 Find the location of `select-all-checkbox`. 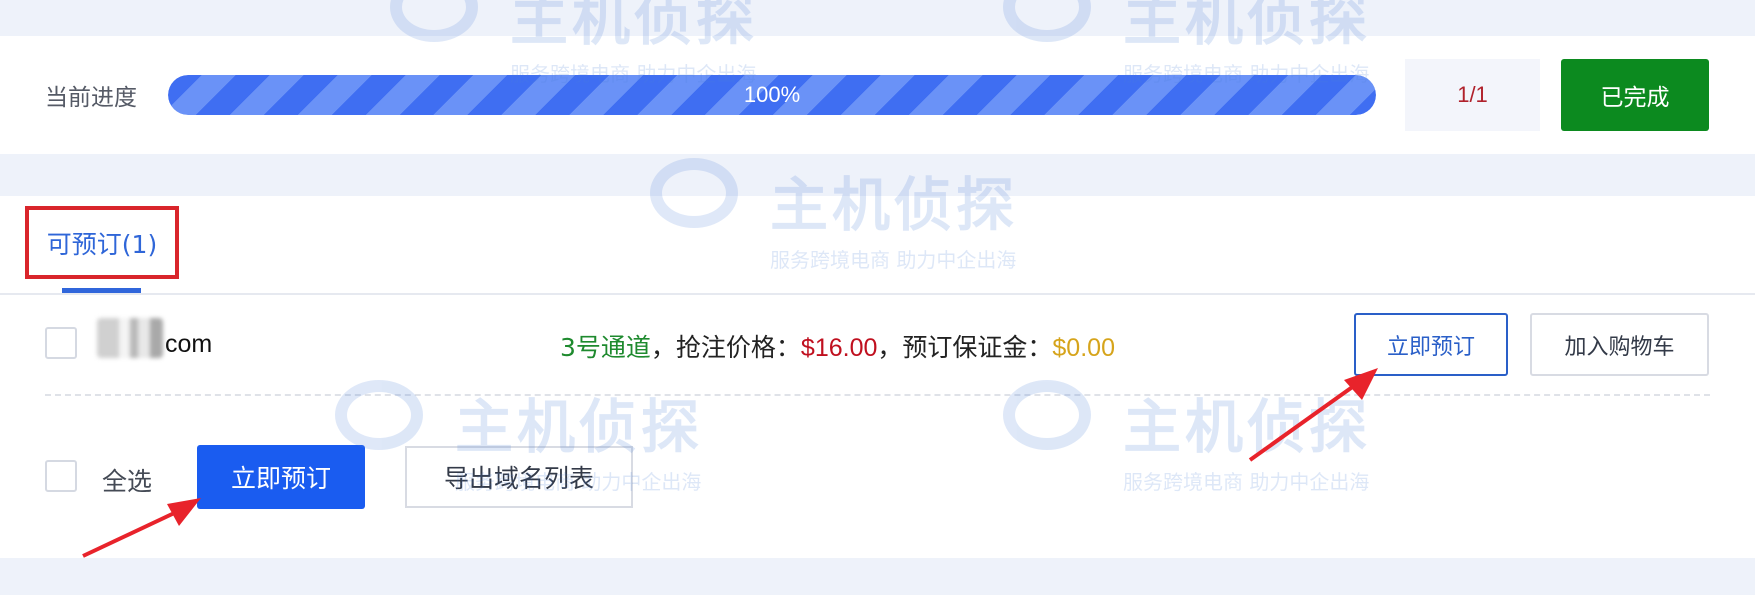

select-all-checkbox is located at coordinates (61, 476).